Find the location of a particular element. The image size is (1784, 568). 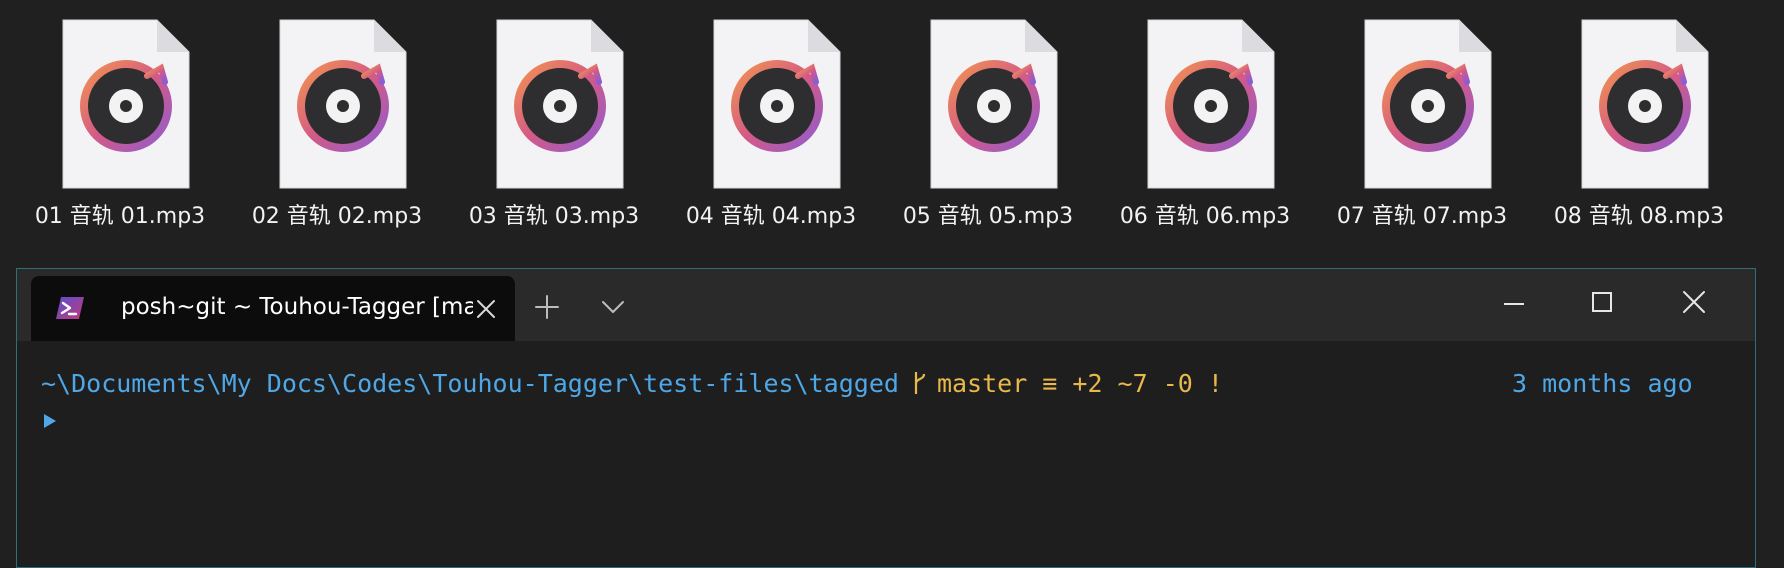

powershell-icon is located at coordinates (70, 308).